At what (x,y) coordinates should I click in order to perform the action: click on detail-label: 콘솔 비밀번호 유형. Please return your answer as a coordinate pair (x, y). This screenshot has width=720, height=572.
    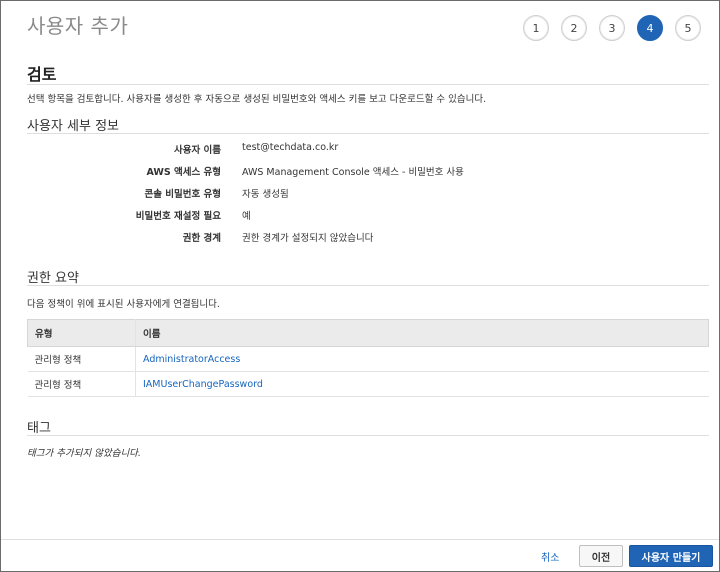
    Looking at the image, I should click on (182, 194).